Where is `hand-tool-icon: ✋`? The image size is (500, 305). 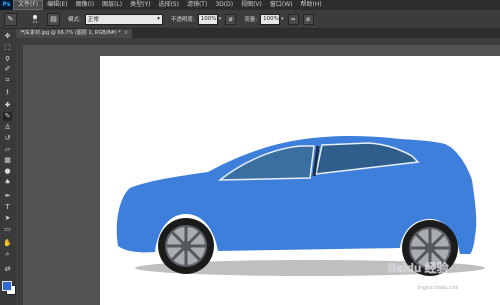 hand-tool-icon: ✋ is located at coordinates (7, 243).